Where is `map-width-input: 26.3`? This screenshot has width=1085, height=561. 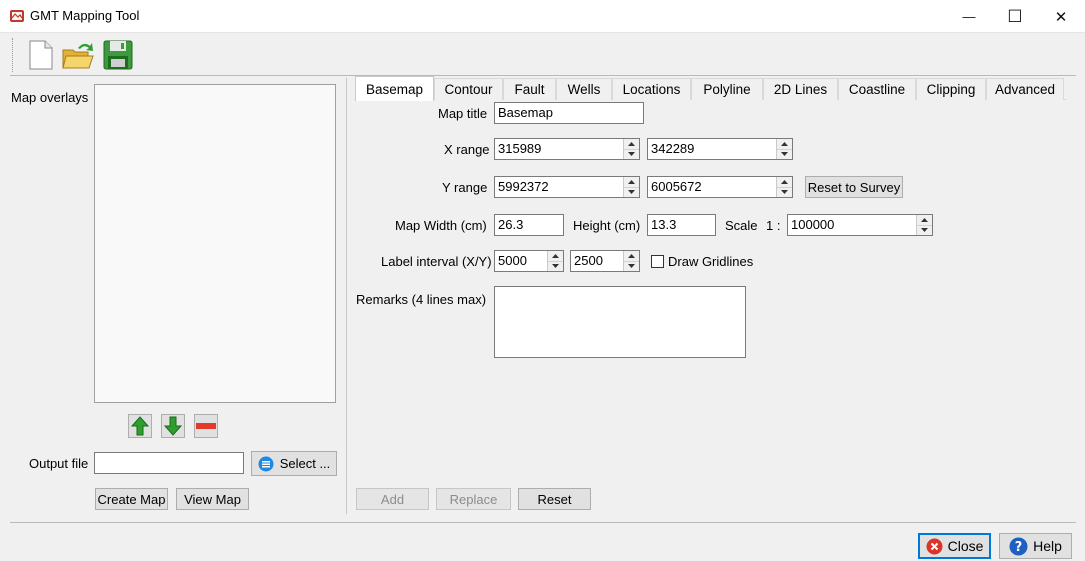 map-width-input: 26.3 is located at coordinates (529, 225).